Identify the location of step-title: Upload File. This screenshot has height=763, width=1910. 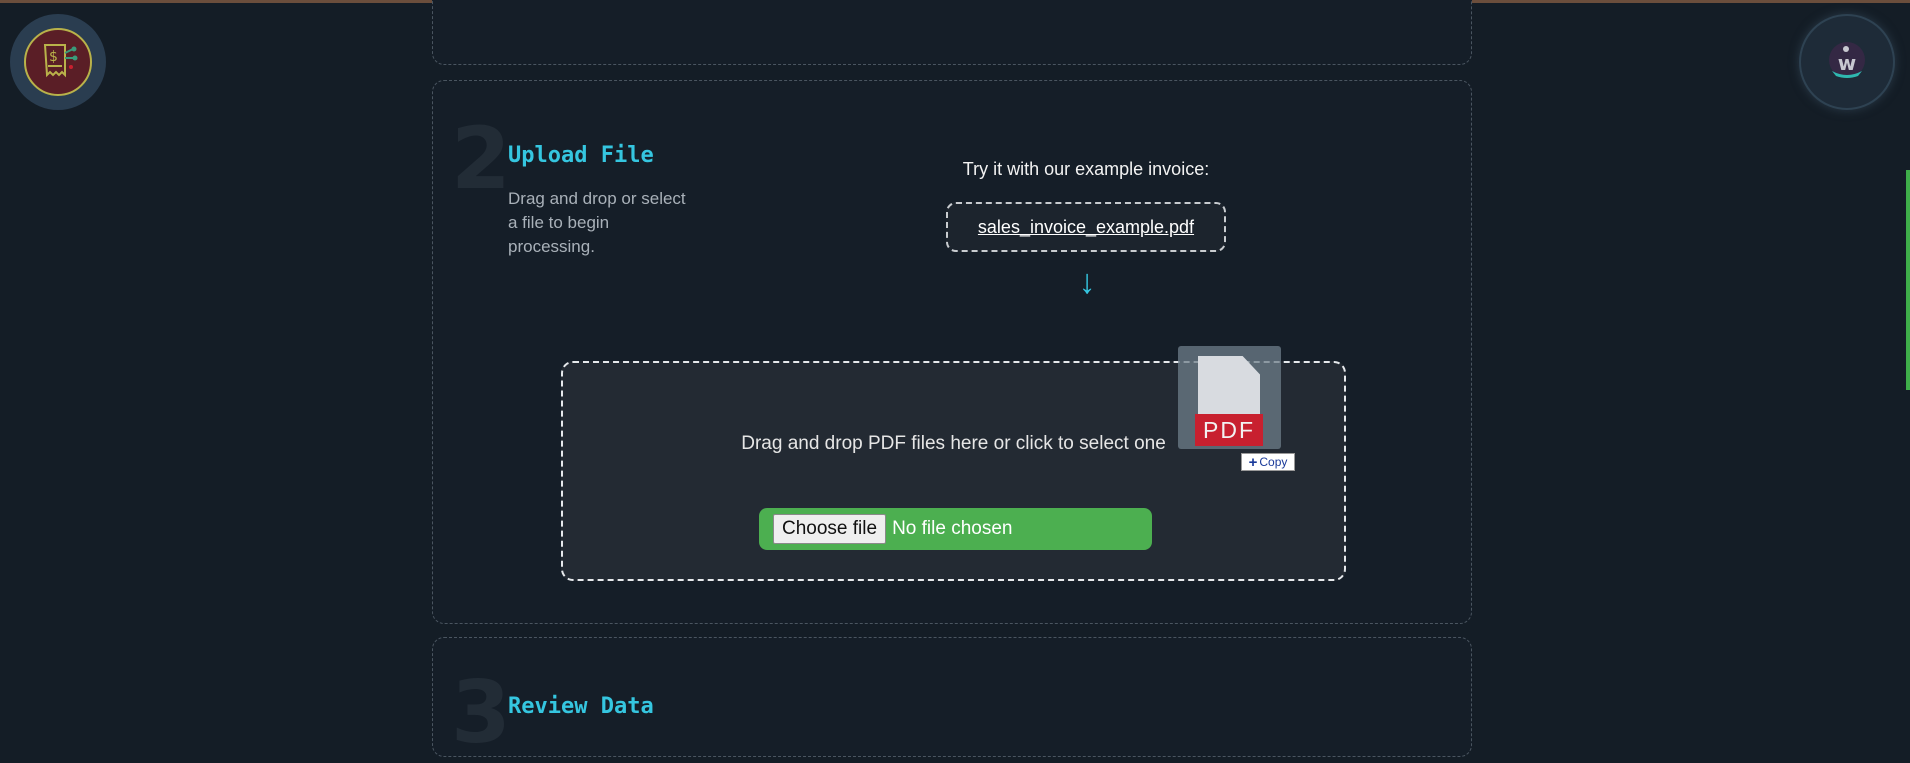
(581, 155).